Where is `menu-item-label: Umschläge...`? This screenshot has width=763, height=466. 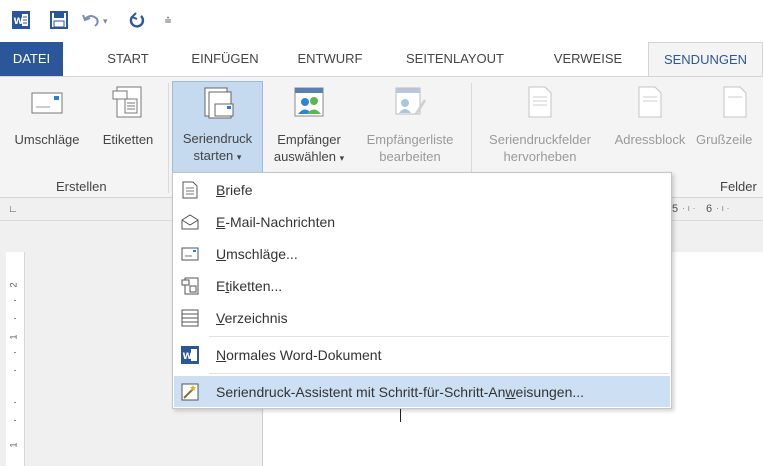 menu-item-label: Umschläge... is located at coordinates (257, 253).